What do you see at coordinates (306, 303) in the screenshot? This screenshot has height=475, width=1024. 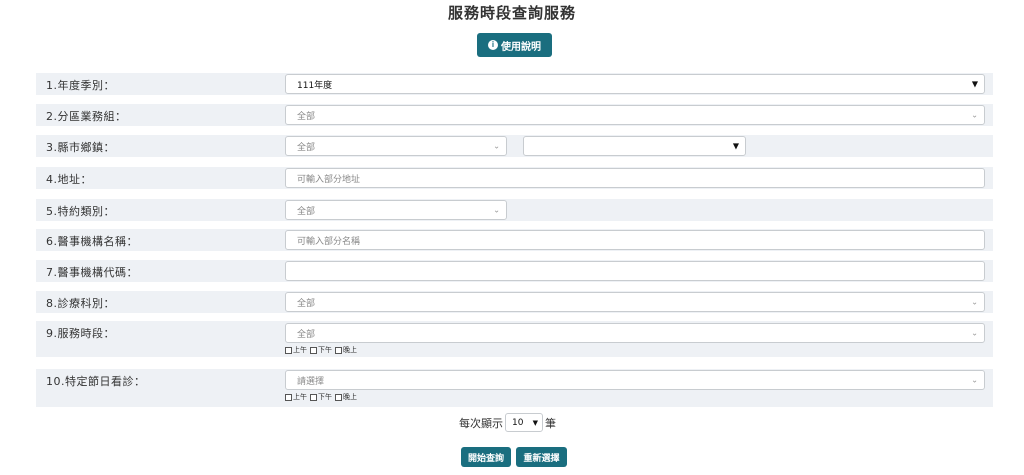 I see `department-select-value: 全部` at bounding box center [306, 303].